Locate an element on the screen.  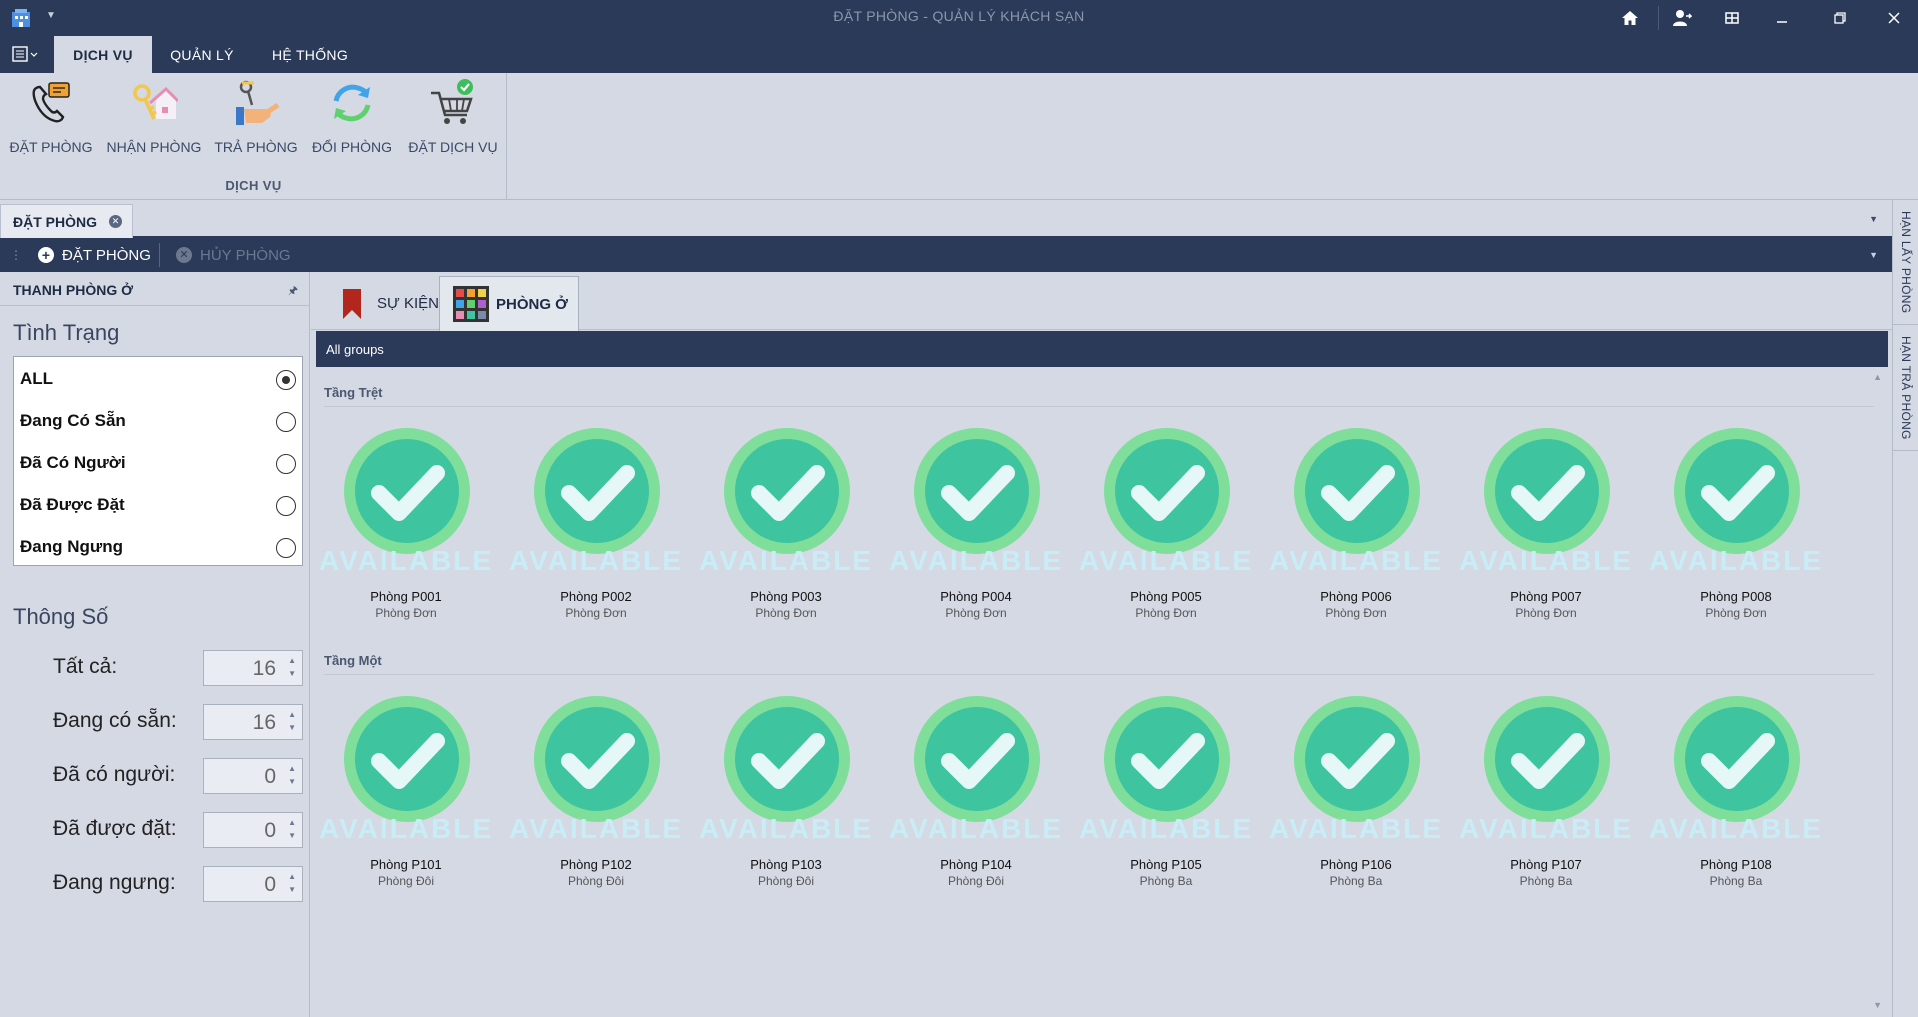
tab-list-dropdown-icon: ▼ is located at coordinates (1873, 219).